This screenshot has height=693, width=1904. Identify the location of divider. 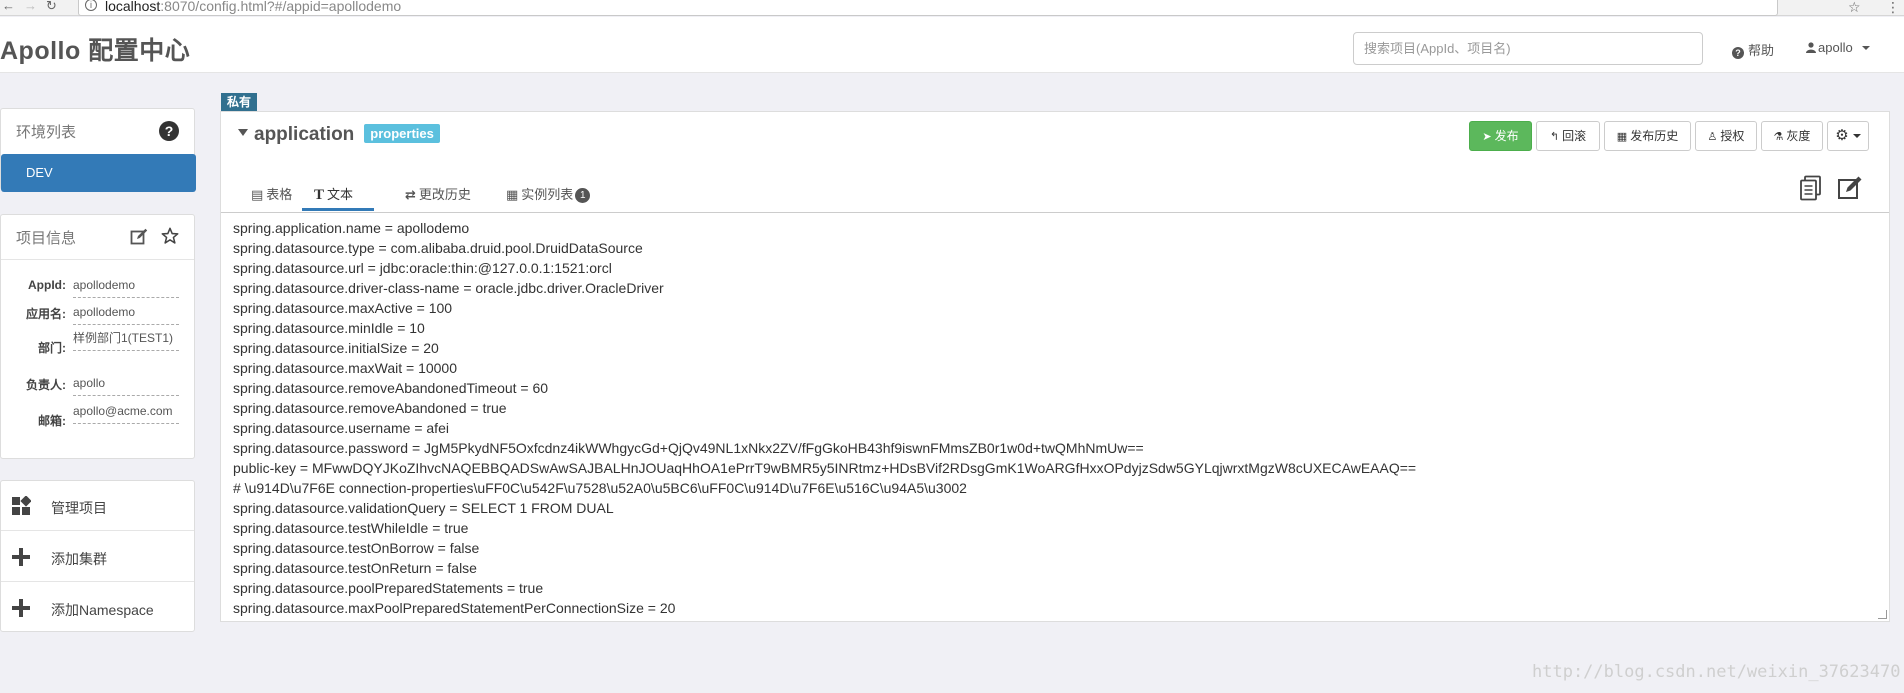
(97, 259).